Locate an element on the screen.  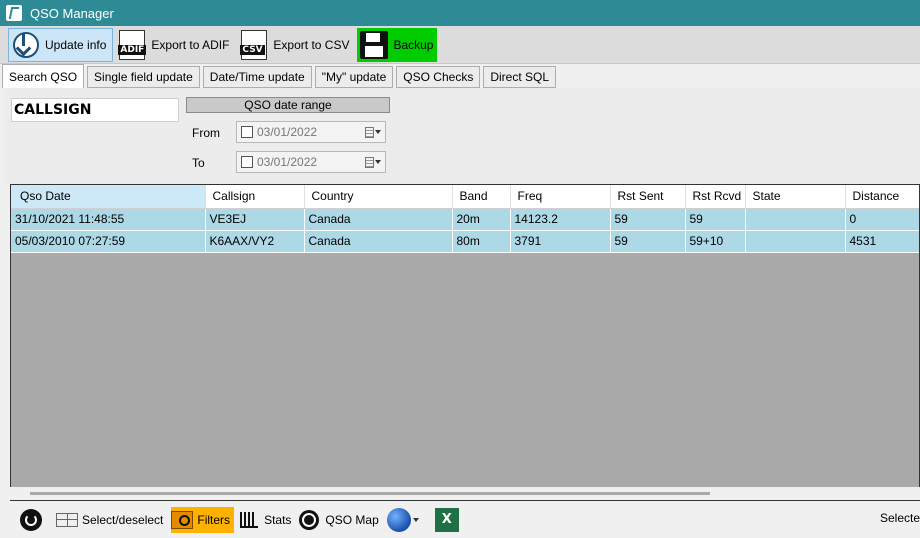
excel-export-button: X is located at coordinates (447, 520).